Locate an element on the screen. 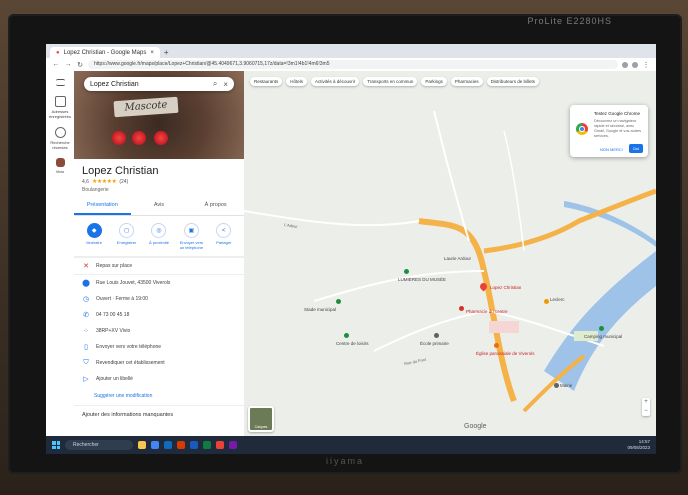 The image size is (688, 495). review-count: (24) is located at coordinates (123, 182).